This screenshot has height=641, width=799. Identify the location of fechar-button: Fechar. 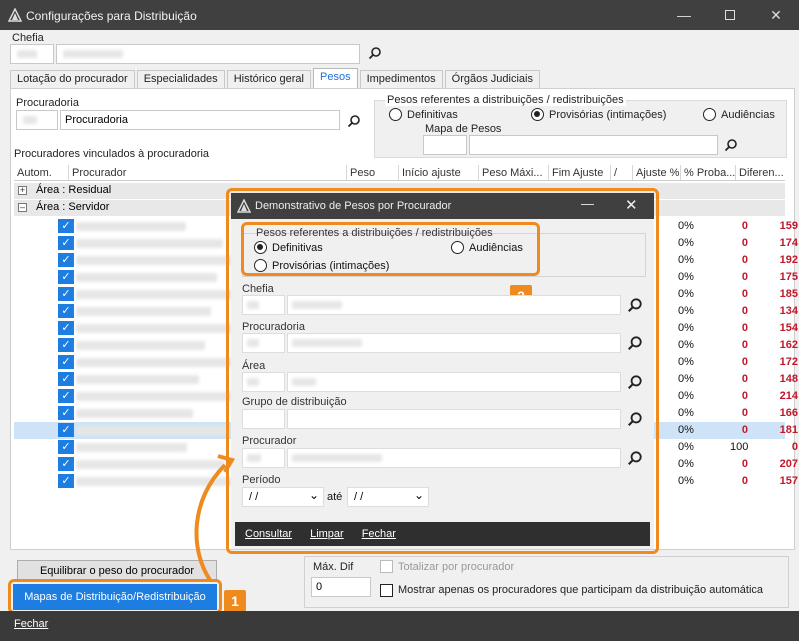
(31, 624).